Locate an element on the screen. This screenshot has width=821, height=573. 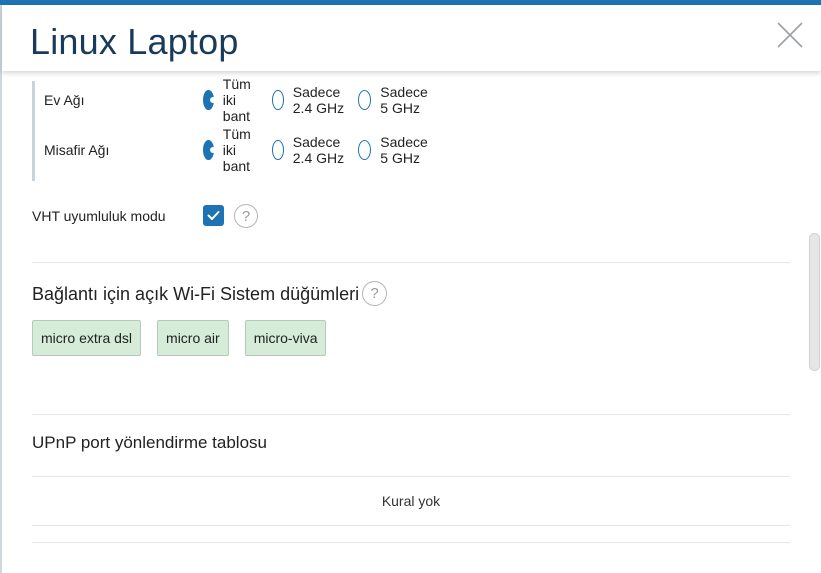
mesh-node-tag: micro-viva is located at coordinates (285, 338).